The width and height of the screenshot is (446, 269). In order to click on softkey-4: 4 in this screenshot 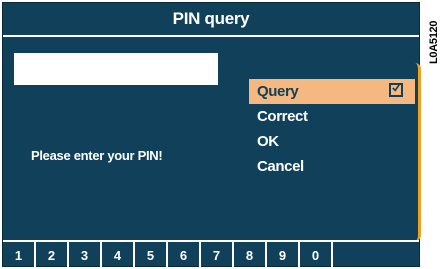, I will do `click(118, 255)`.